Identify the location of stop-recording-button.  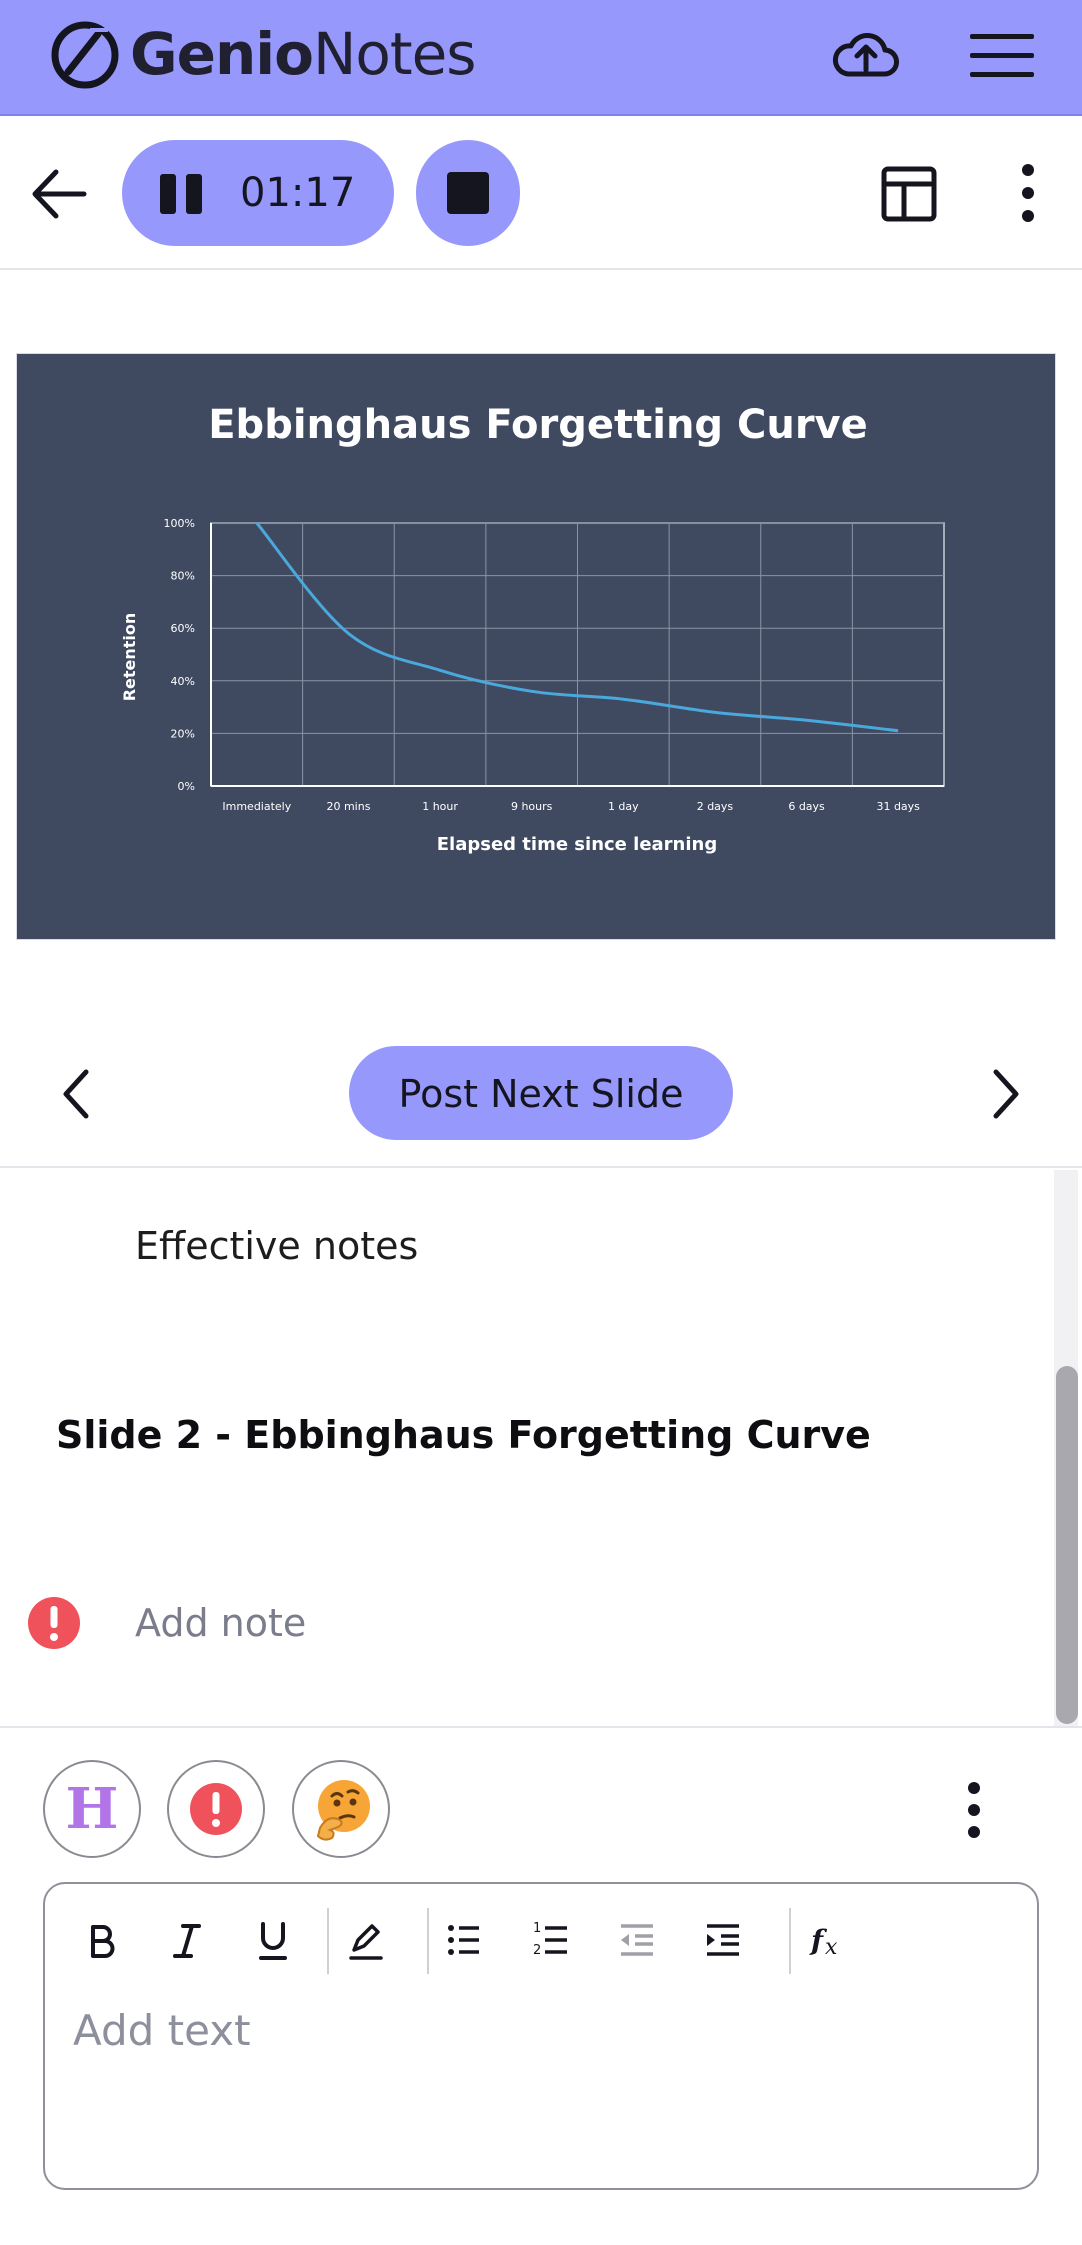
(468, 193).